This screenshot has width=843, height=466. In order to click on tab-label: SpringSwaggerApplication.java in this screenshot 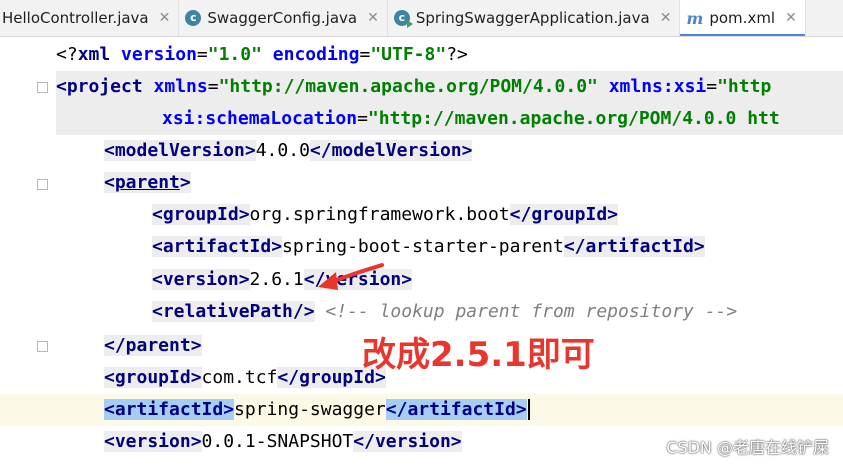, I will do `click(532, 18)`.